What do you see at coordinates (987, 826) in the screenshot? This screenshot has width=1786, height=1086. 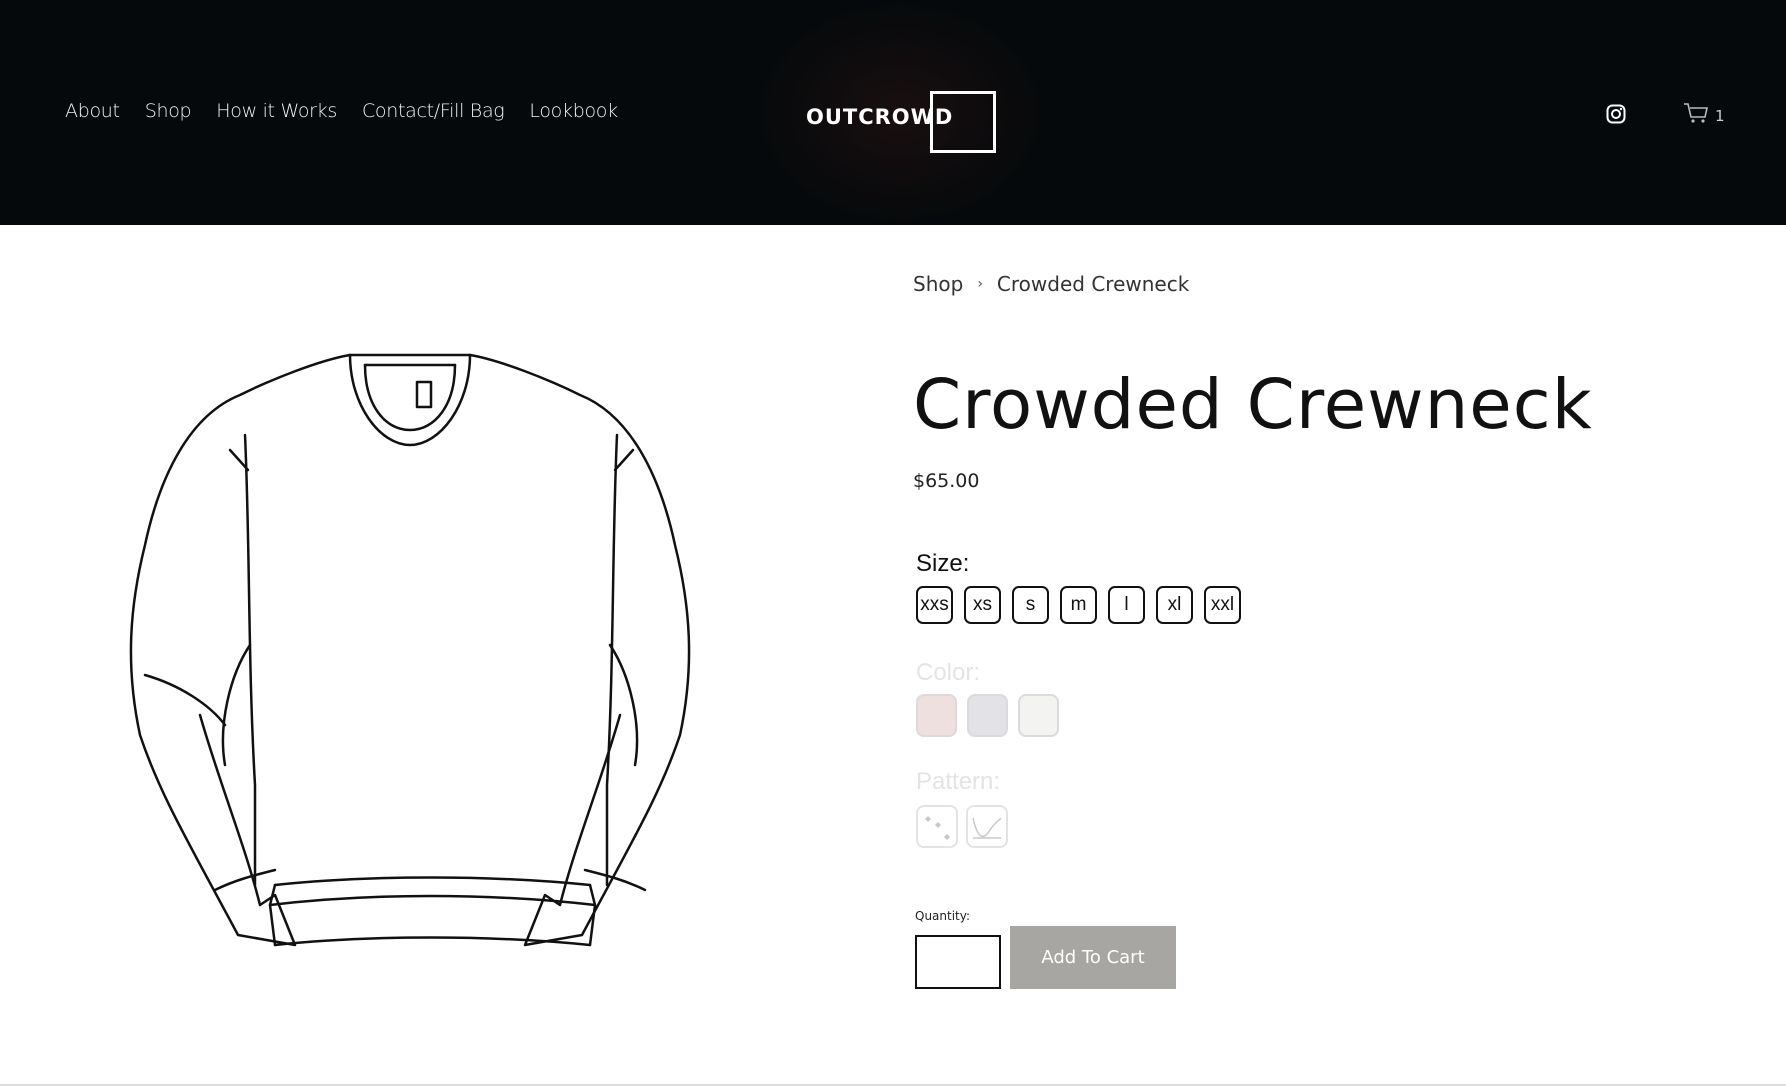 I see `wave-pattern-icon` at bounding box center [987, 826].